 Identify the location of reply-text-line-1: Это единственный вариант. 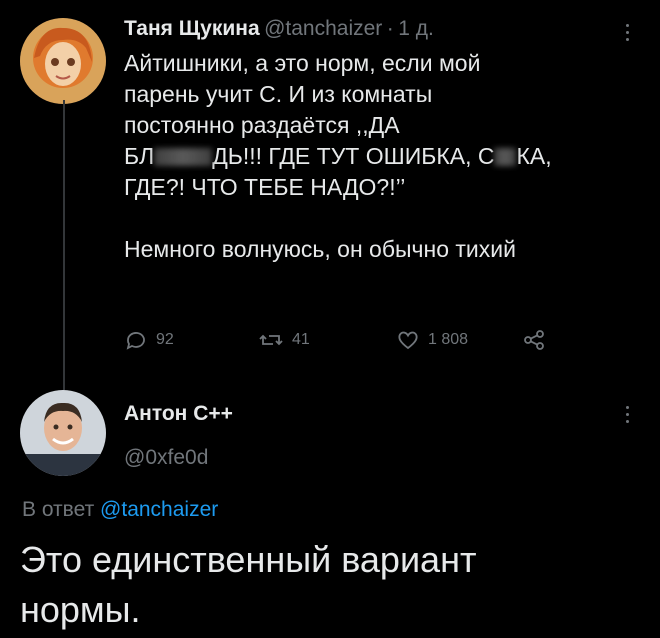
(248, 559).